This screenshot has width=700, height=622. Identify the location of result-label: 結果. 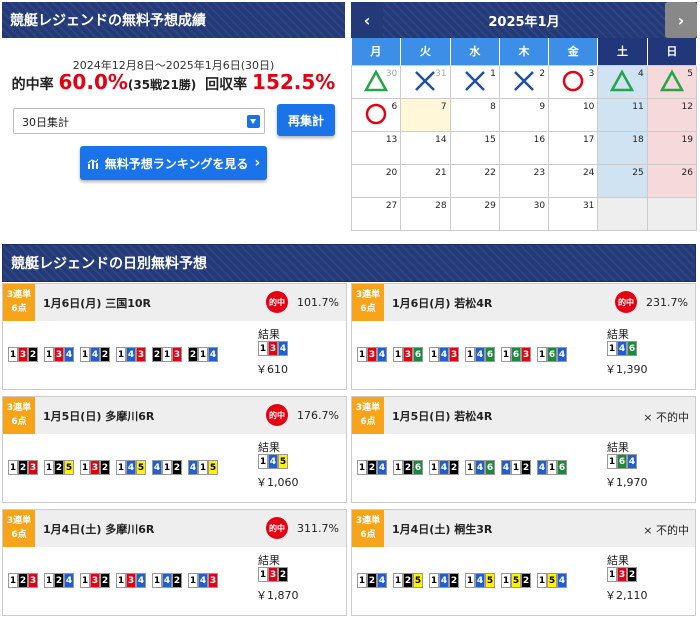
(269, 560).